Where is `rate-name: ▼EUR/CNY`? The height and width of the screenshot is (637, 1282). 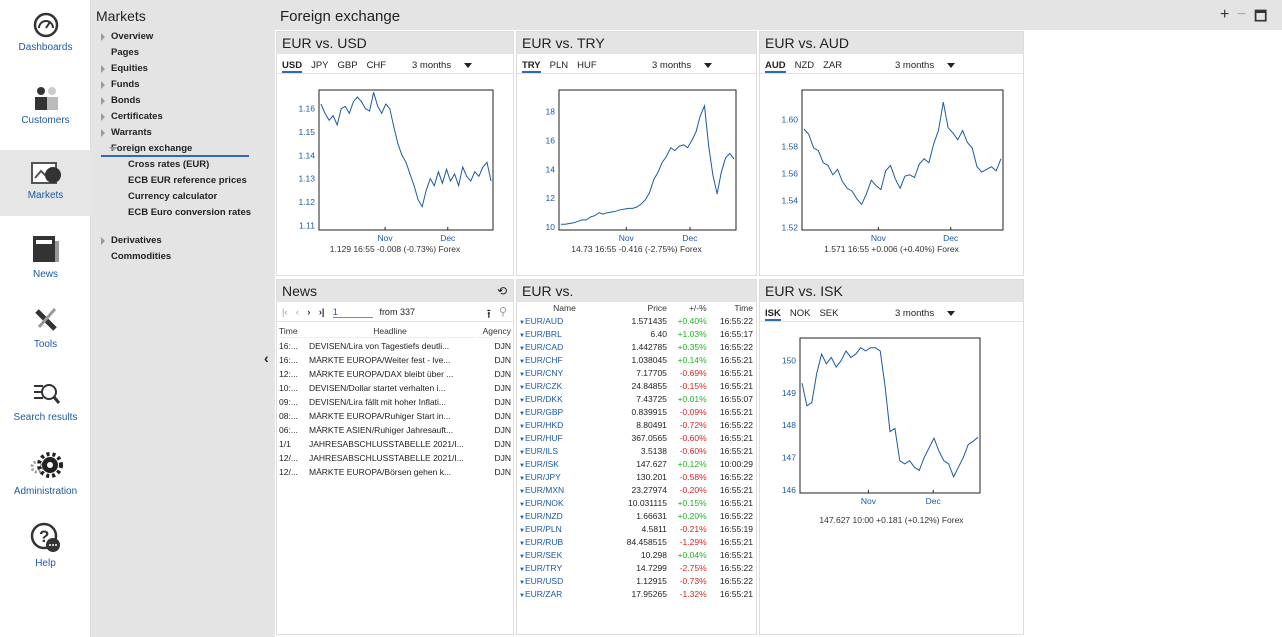
rate-name: ▼EUR/CNY is located at coordinates (564, 372).